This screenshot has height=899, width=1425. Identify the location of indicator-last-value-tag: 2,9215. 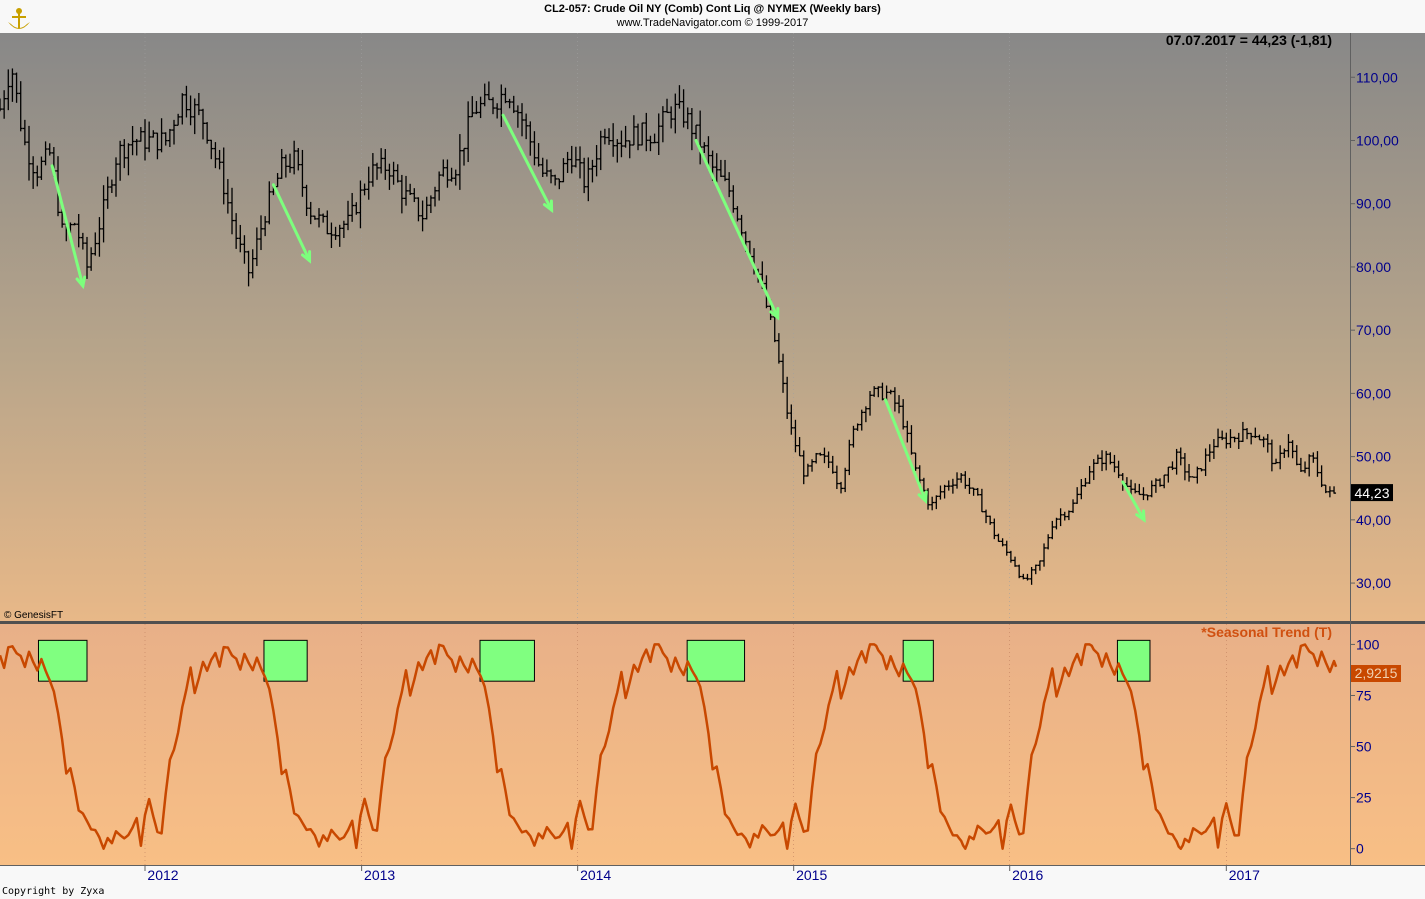
(1376, 673).